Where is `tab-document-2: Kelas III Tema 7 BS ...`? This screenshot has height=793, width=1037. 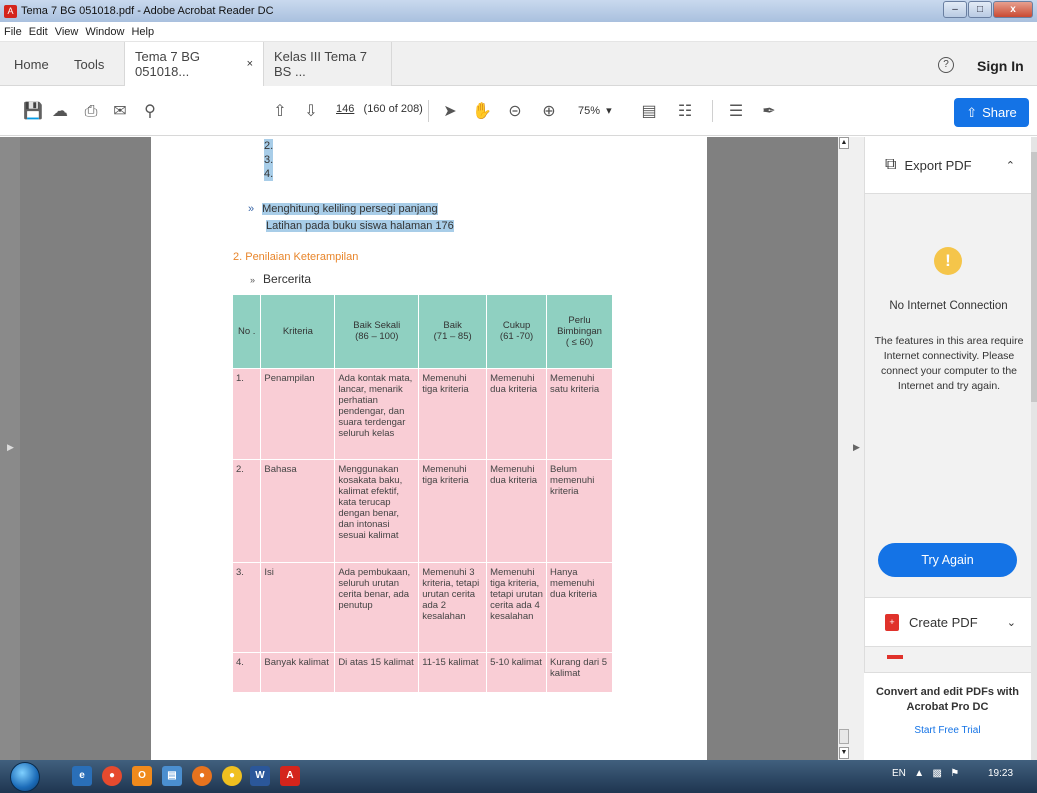 tab-document-2: Kelas III Tema 7 BS ... is located at coordinates (328, 64).